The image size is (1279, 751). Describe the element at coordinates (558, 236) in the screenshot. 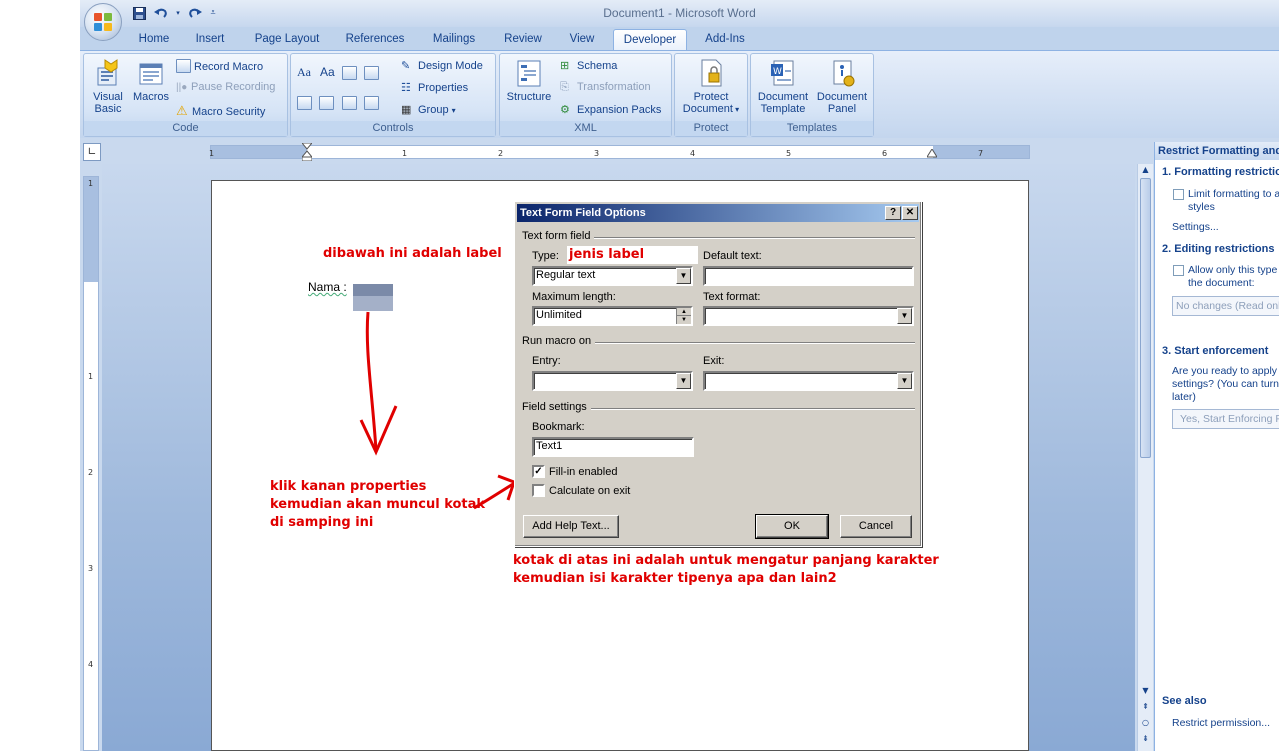

I see `text-form-field-label: Text form field` at that location.